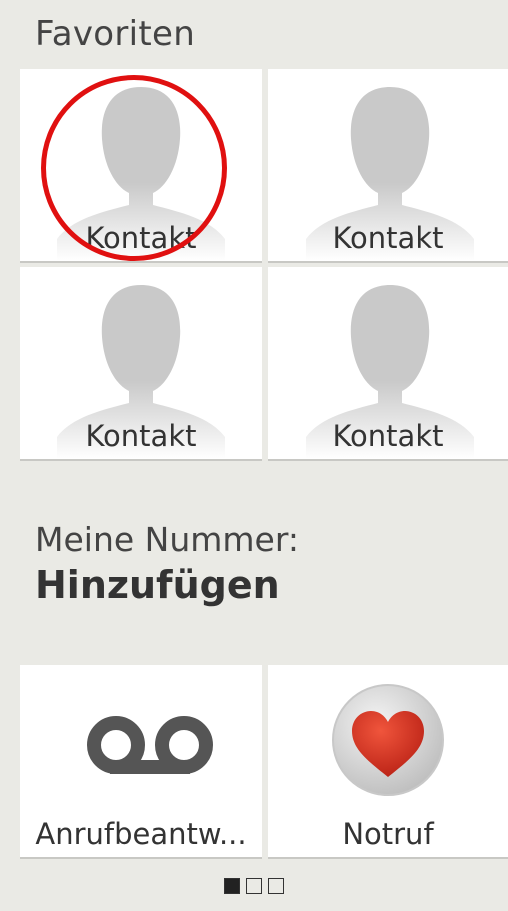 This screenshot has width=508, height=911. I want to click on emergency-call-button: Notruf, so click(388, 761).